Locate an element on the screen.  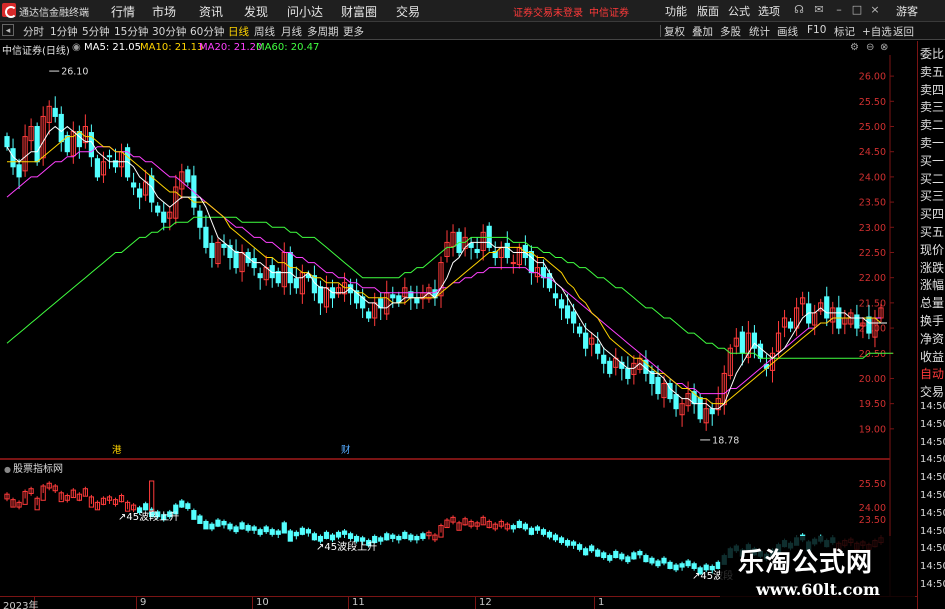
date-axis-tick is located at coordinates (475, 603).